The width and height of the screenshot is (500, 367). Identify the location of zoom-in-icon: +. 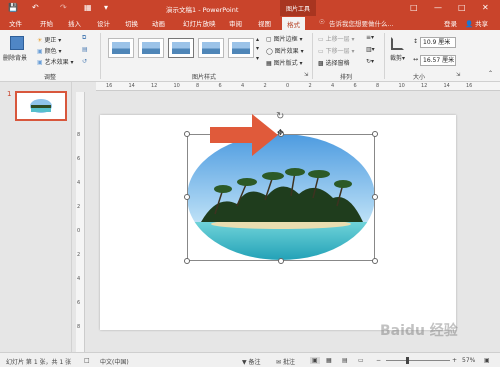
(454, 360).